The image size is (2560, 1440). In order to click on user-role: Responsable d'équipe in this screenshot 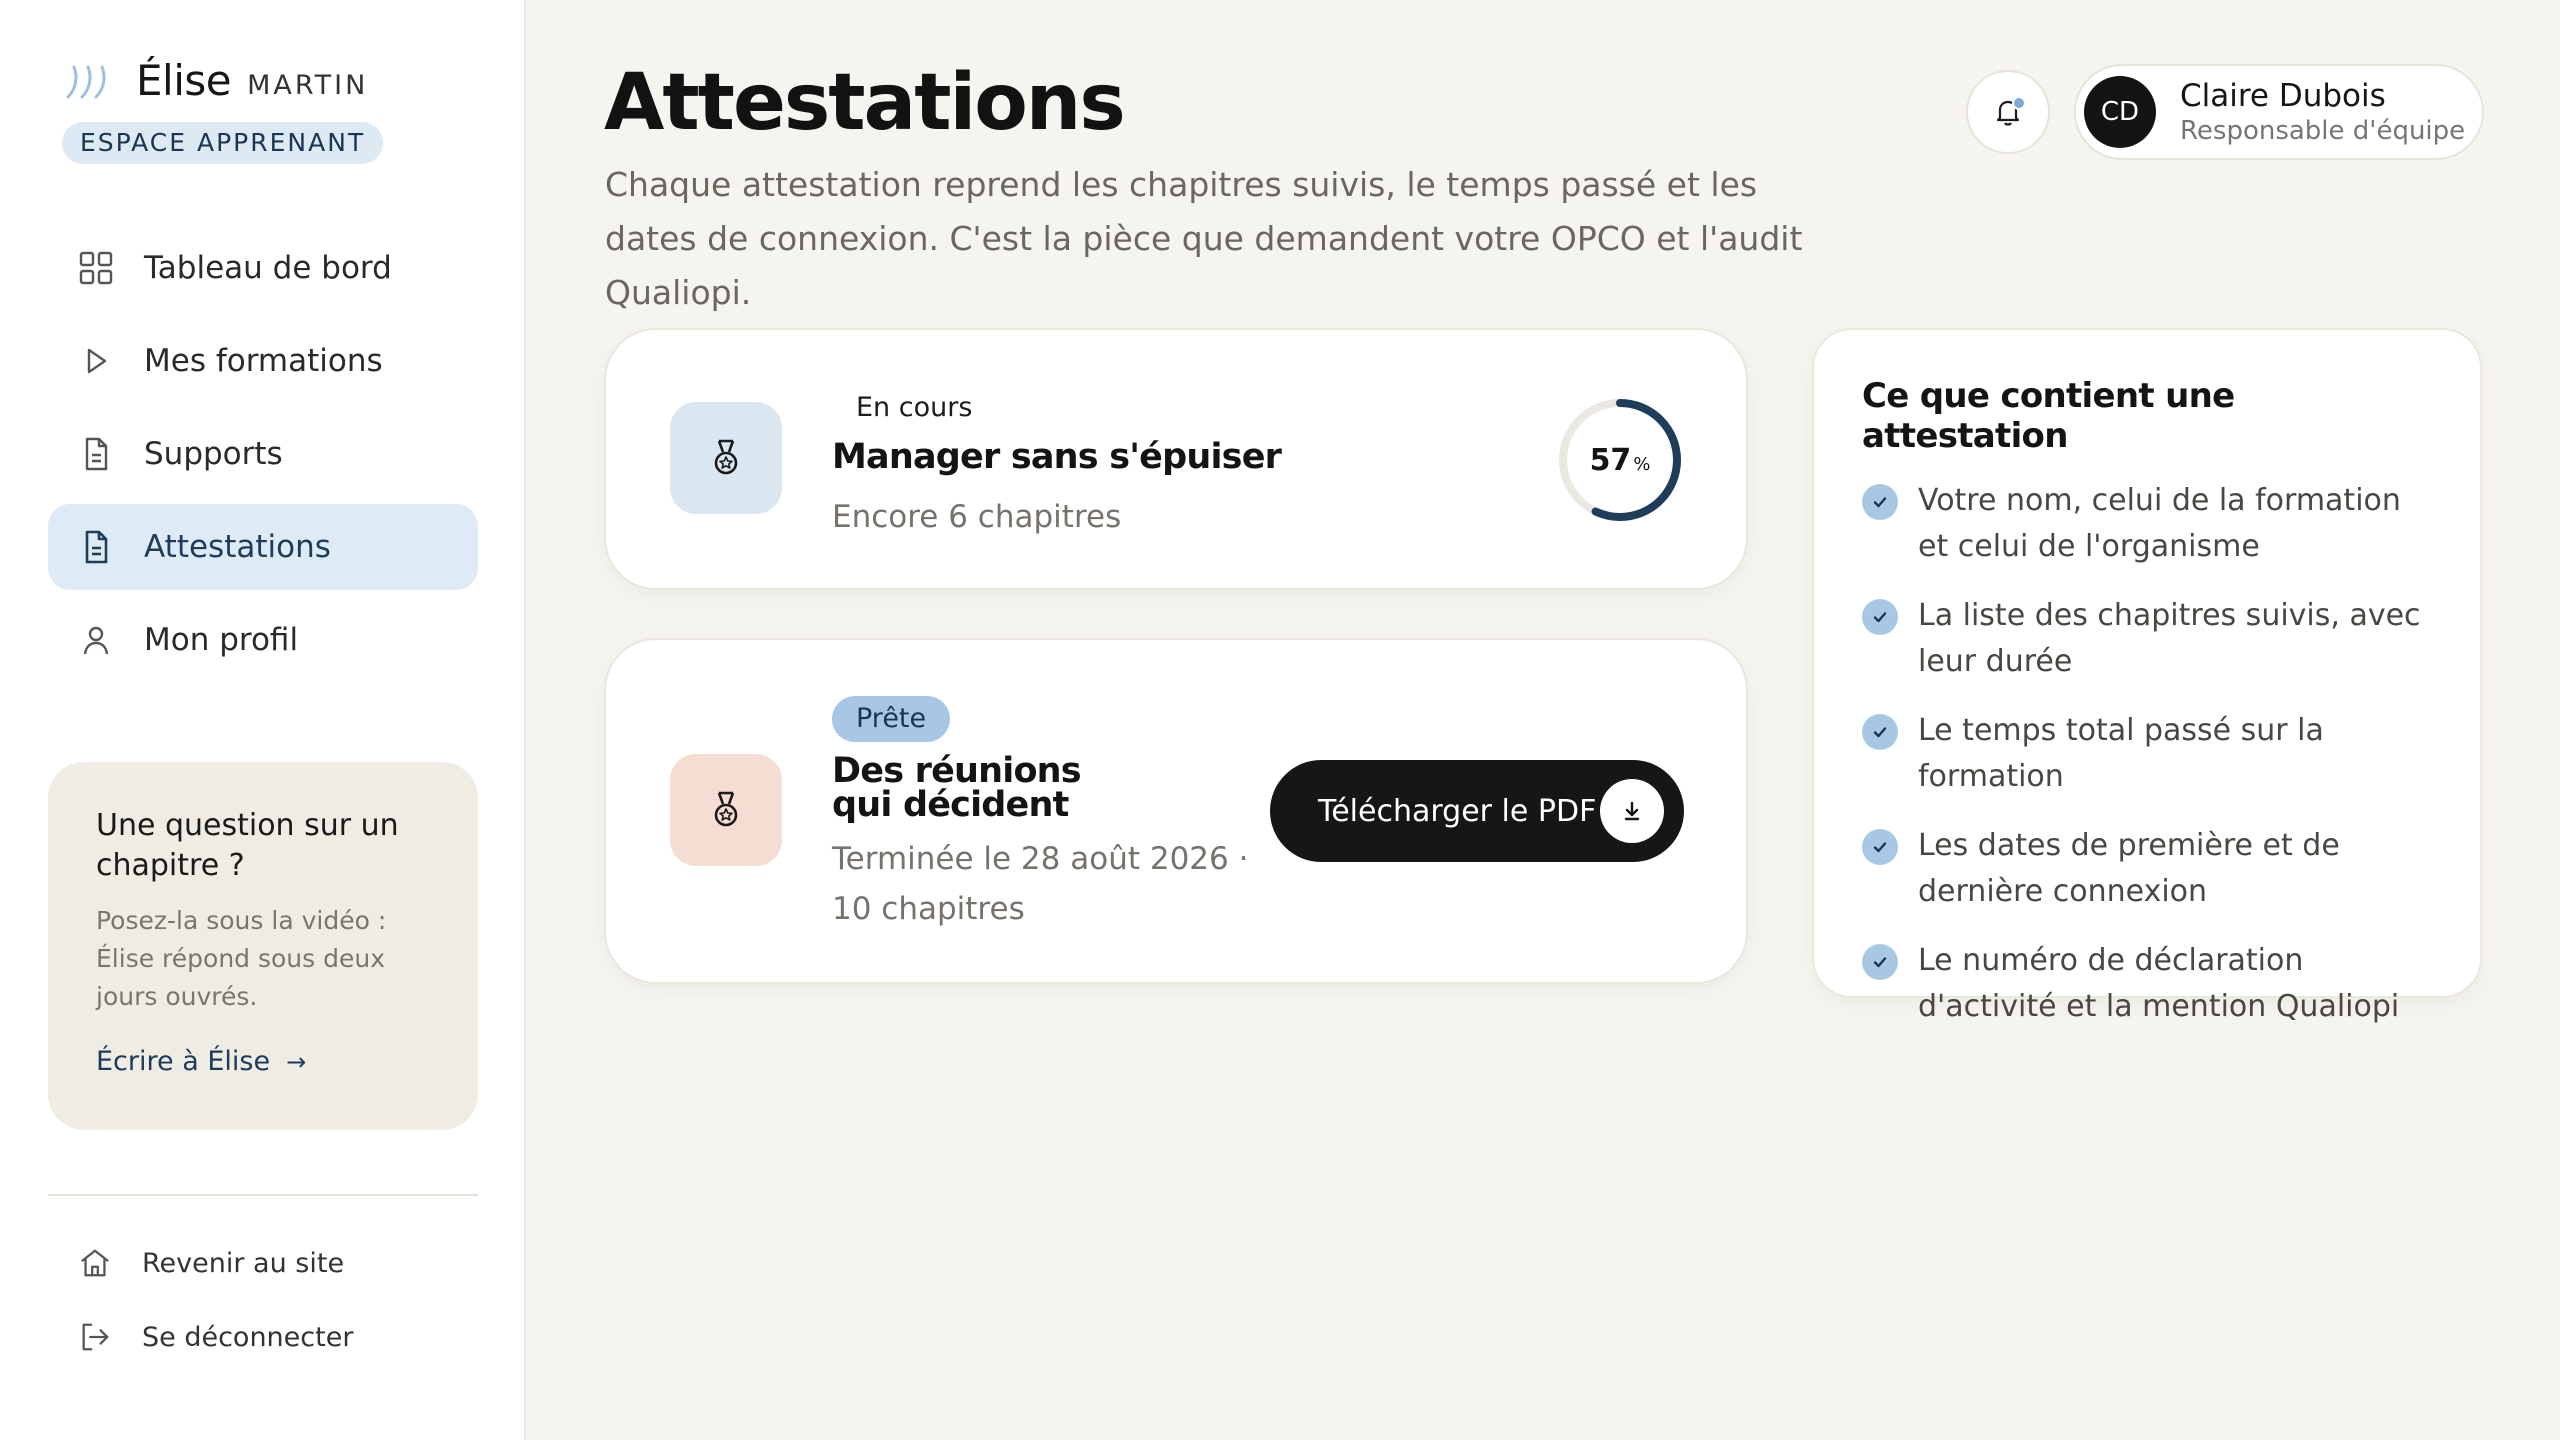, I will do `click(2323, 131)`.